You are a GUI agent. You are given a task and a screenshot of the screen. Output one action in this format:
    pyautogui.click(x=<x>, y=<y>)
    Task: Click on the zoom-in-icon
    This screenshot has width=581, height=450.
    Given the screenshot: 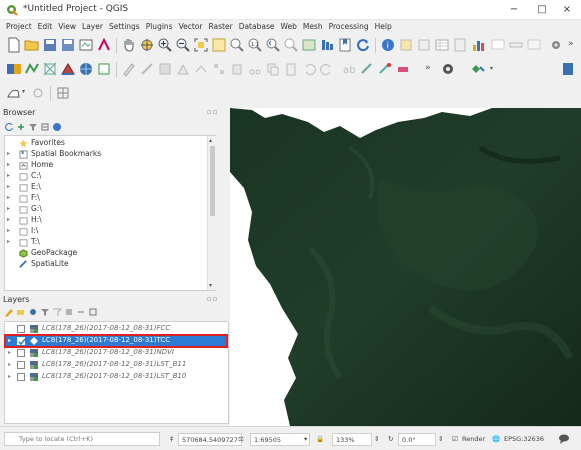 What is the action you would take?
    pyautogui.click(x=165, y=45)
    